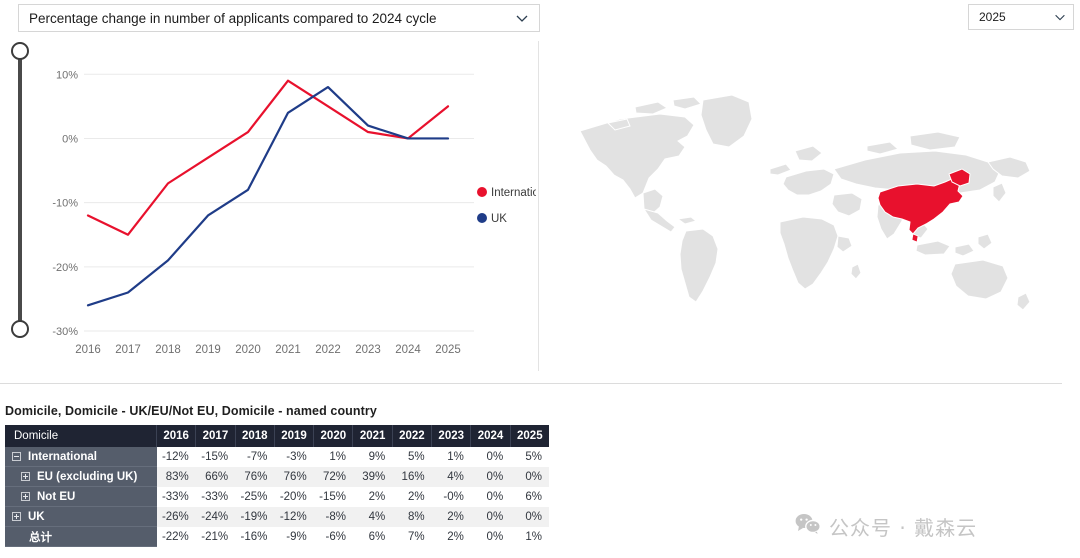 This screenshot has width=1080, height=558. I want to click on table-row: International -12% -15% -7% -3% 1% 9% 5% 1% 0% 5%, so click(277, 457).